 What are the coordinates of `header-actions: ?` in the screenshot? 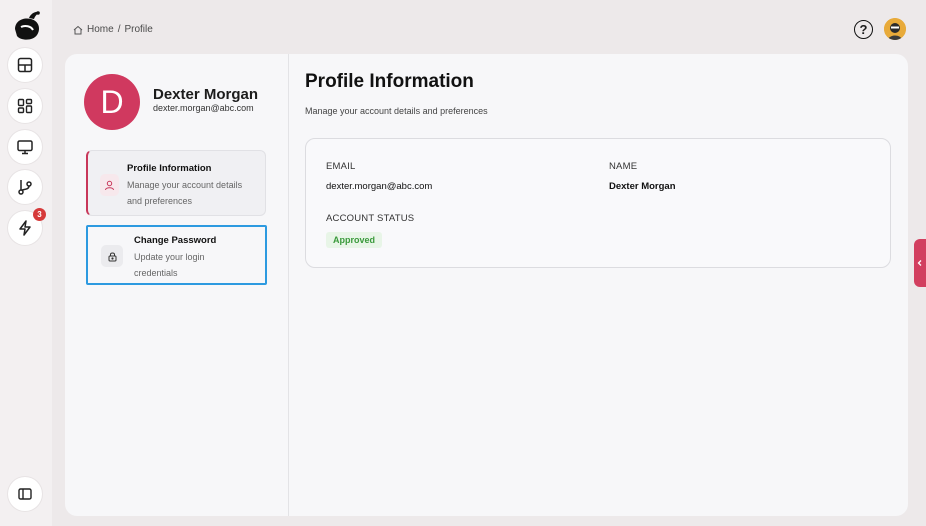 It's located at (880, 29).